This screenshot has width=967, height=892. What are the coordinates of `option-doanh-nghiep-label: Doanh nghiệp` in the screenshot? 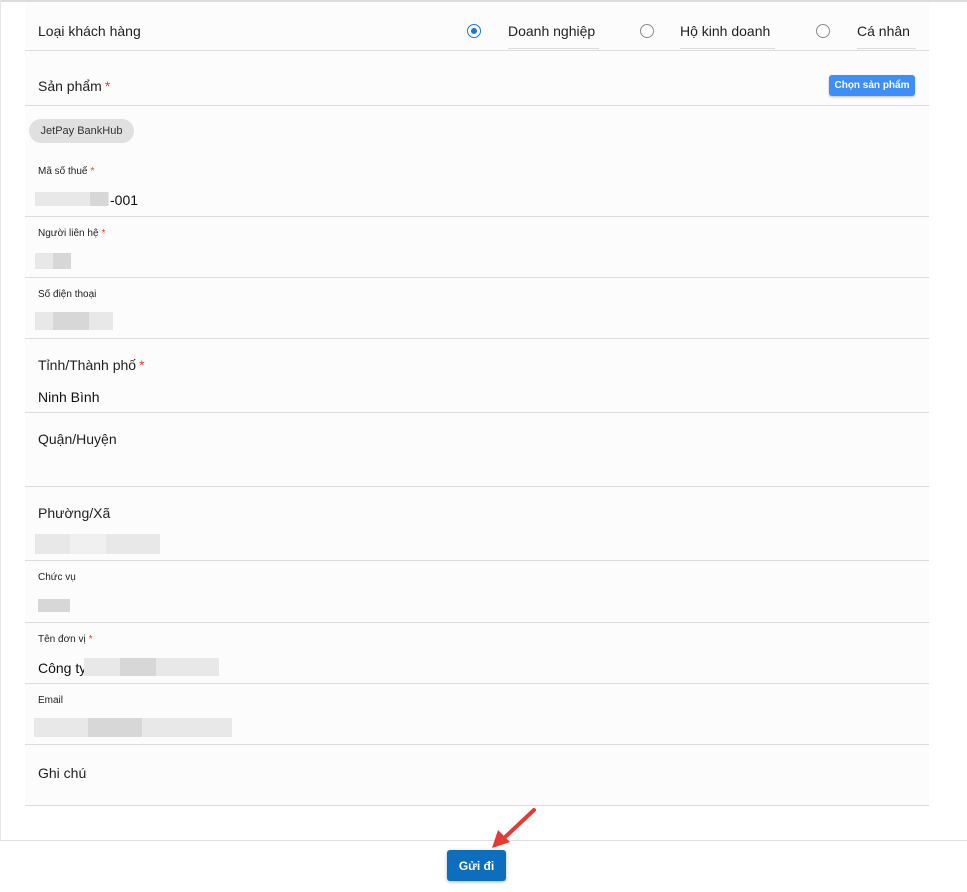 It's located at (552, 31).